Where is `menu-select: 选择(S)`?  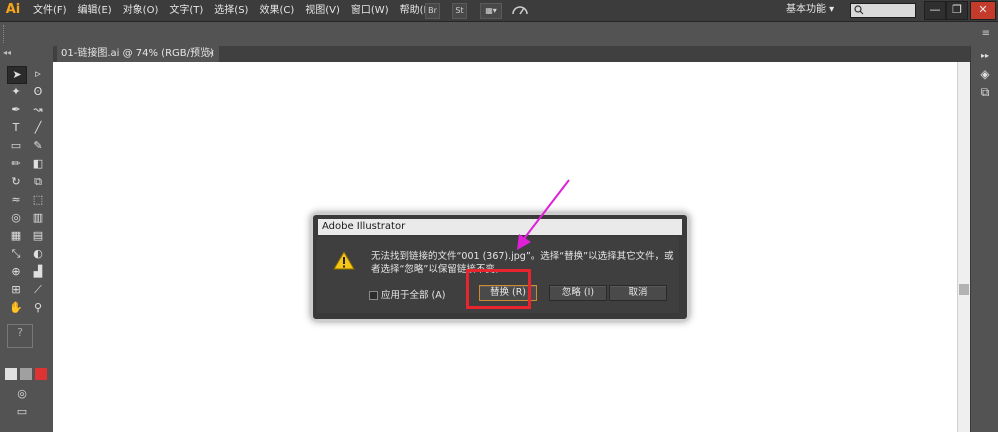 menu-select: 选择(S) is located at coordinates (231, 10).